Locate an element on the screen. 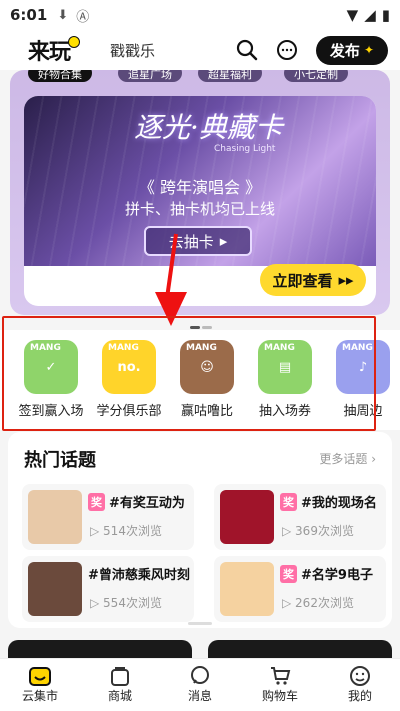 Image resolution: width=400 pixels, height=711 pixels. view-now-label: 立即查看 is located at coordinates (302, 280).